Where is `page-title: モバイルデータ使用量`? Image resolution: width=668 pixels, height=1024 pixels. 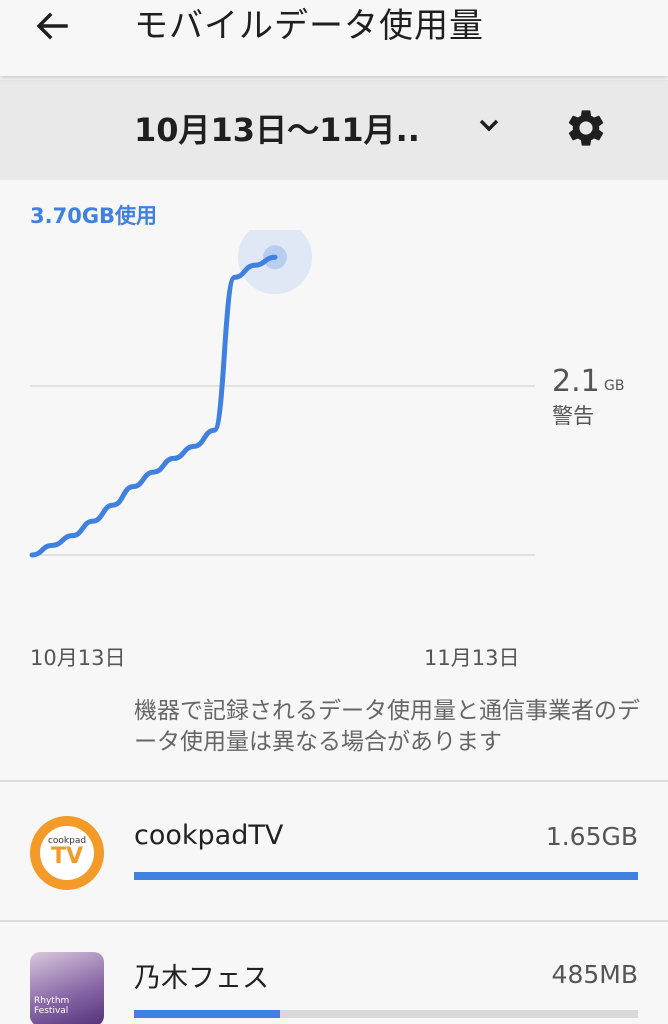 page-title: モバイルデータ使用量 is located at coordinates (309, 26).